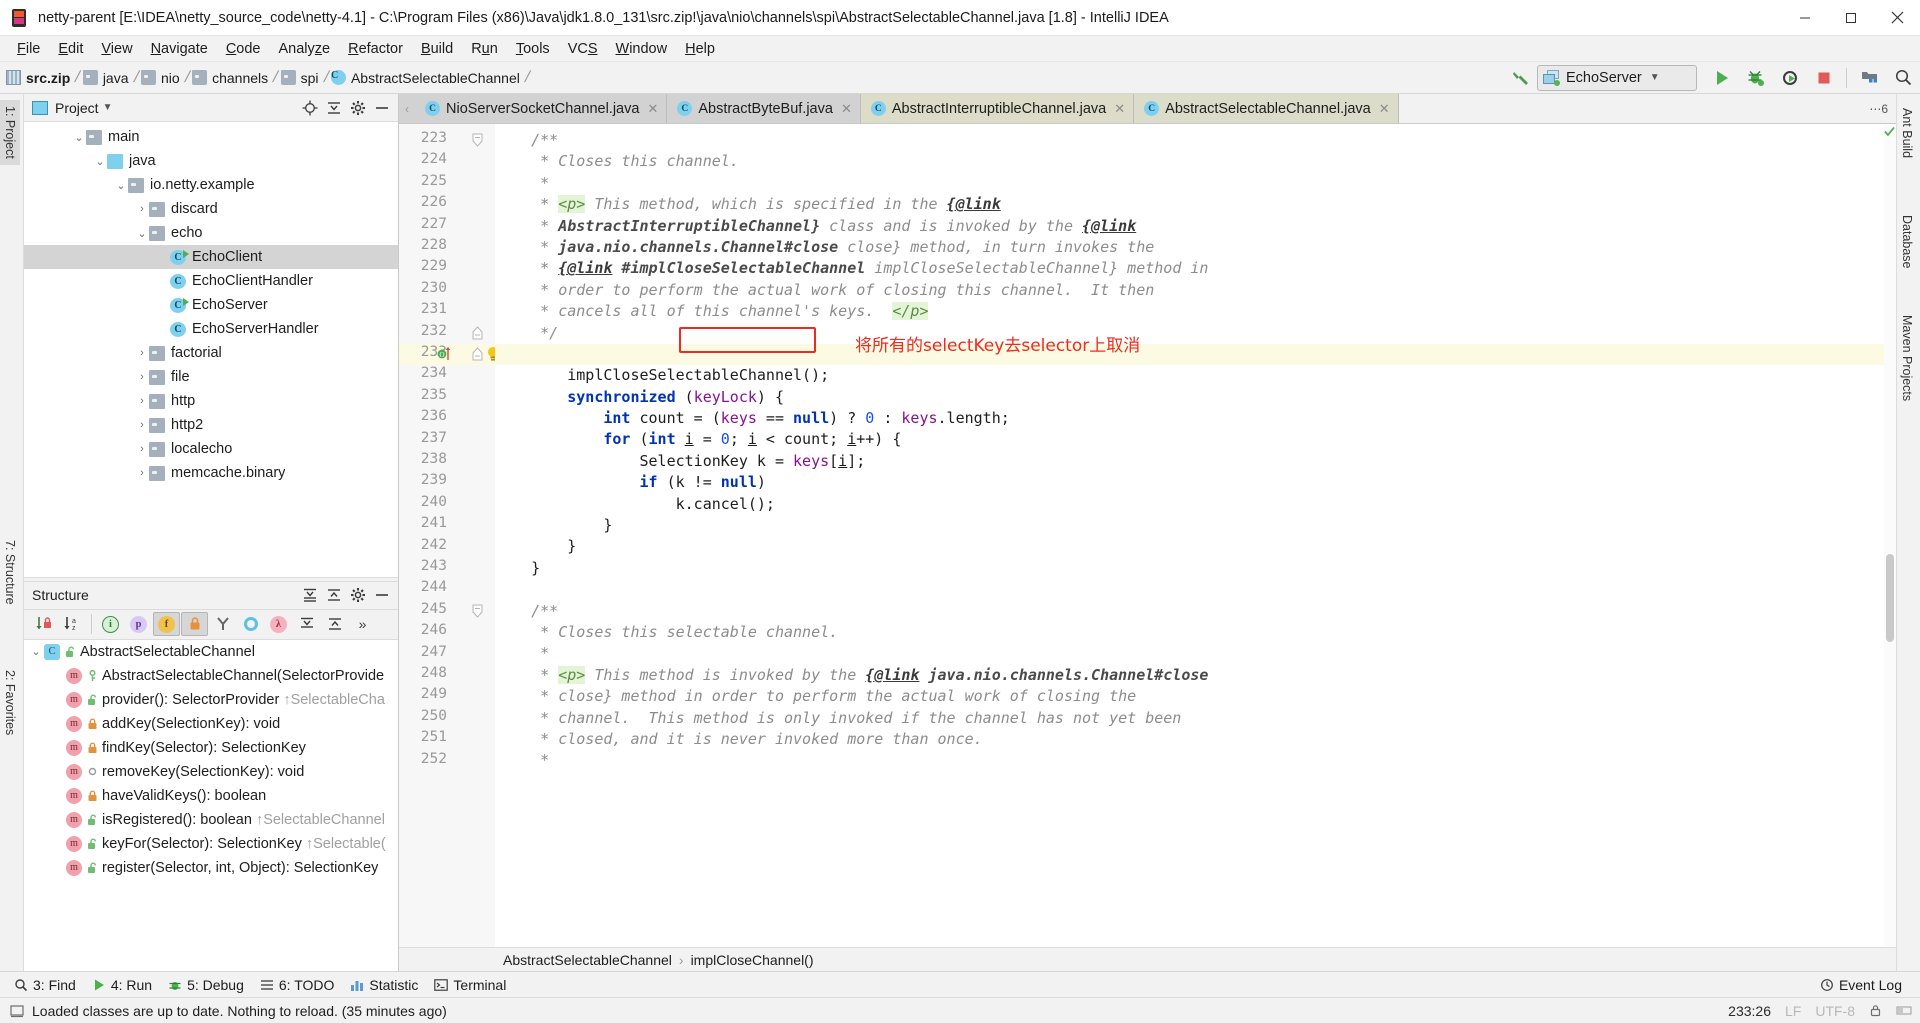 The width and height of the screenshot is (1920, 1023). I want to click on menu-vcs: VCS, so click(583, 49).